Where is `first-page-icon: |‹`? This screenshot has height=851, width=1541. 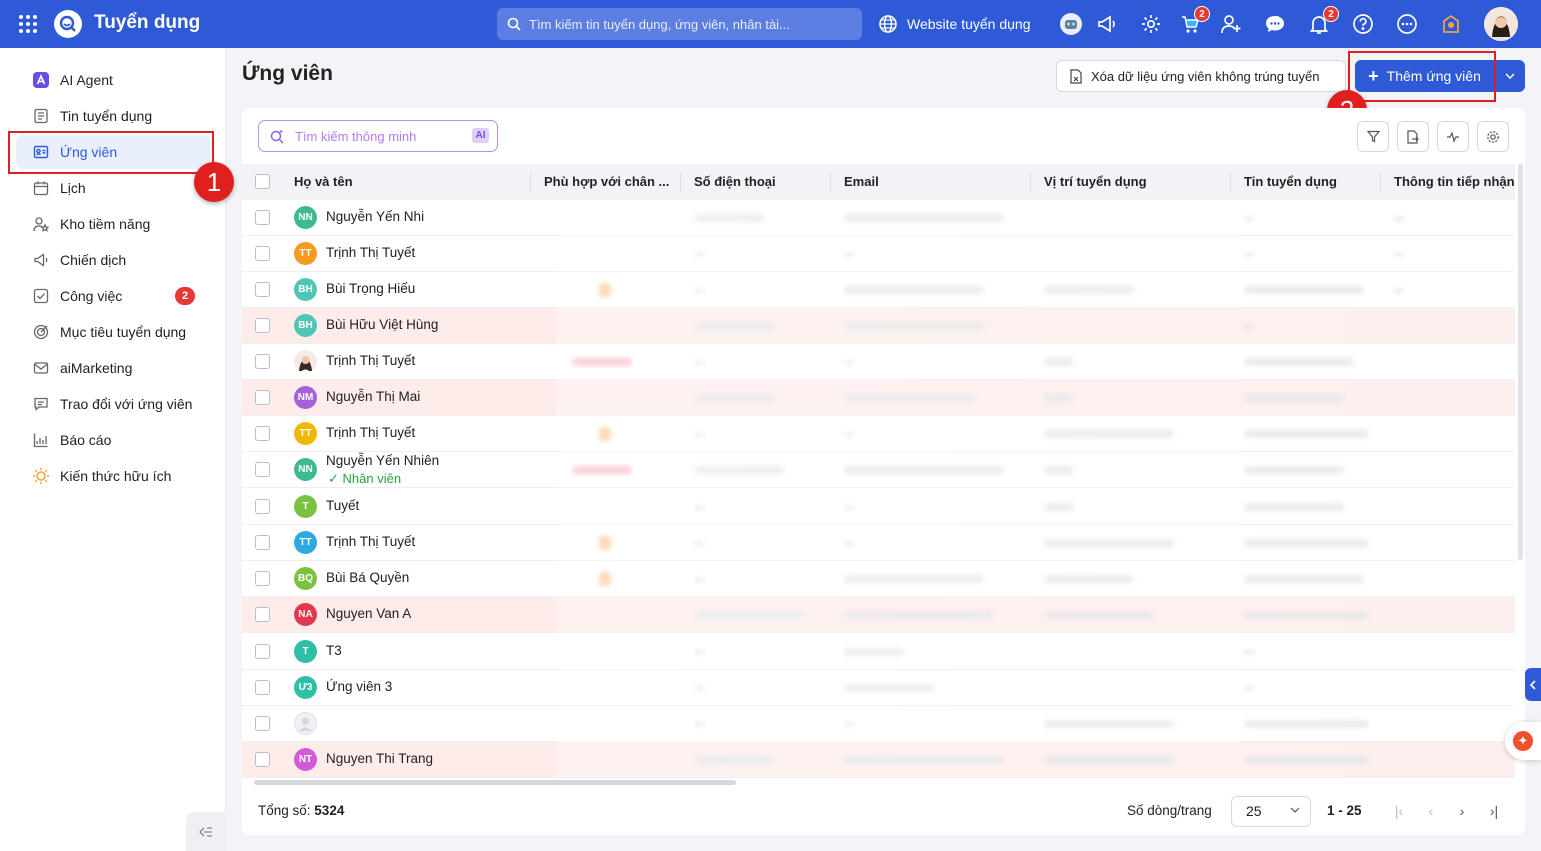
first-page-icon: |‹ is located at coordinates (1399, 811).